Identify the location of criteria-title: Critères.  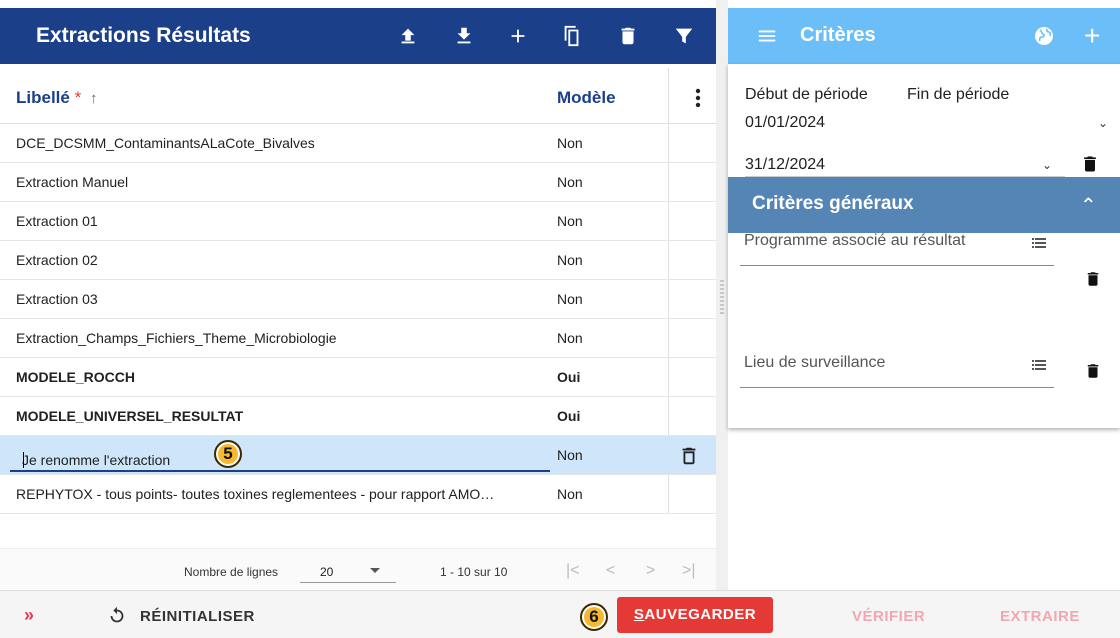
(838, 35).